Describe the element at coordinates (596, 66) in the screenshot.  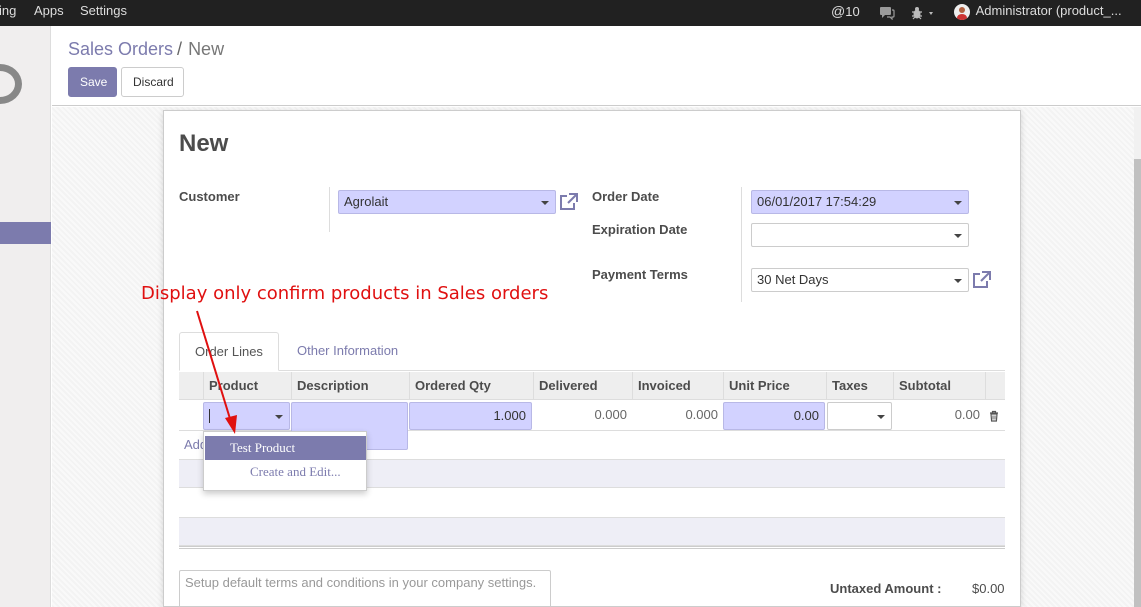
I see `control-panel: Sales Orders / New Save Discard` at that location.